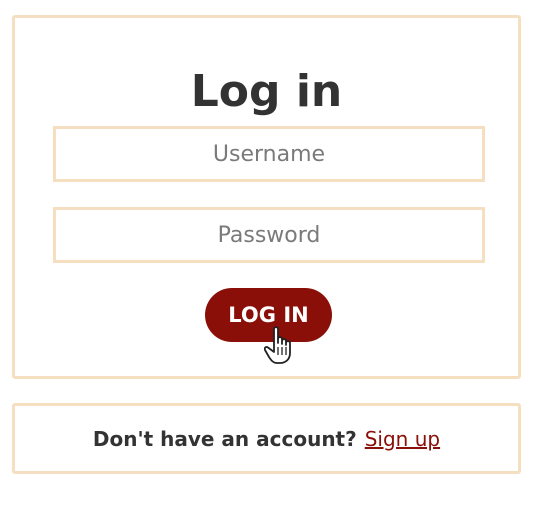 The image size is (533, 507). What do you see at coordinates (277, 345) in the screenshot?
I see `hand-pointer-icon` at bounding box center [277, 345].